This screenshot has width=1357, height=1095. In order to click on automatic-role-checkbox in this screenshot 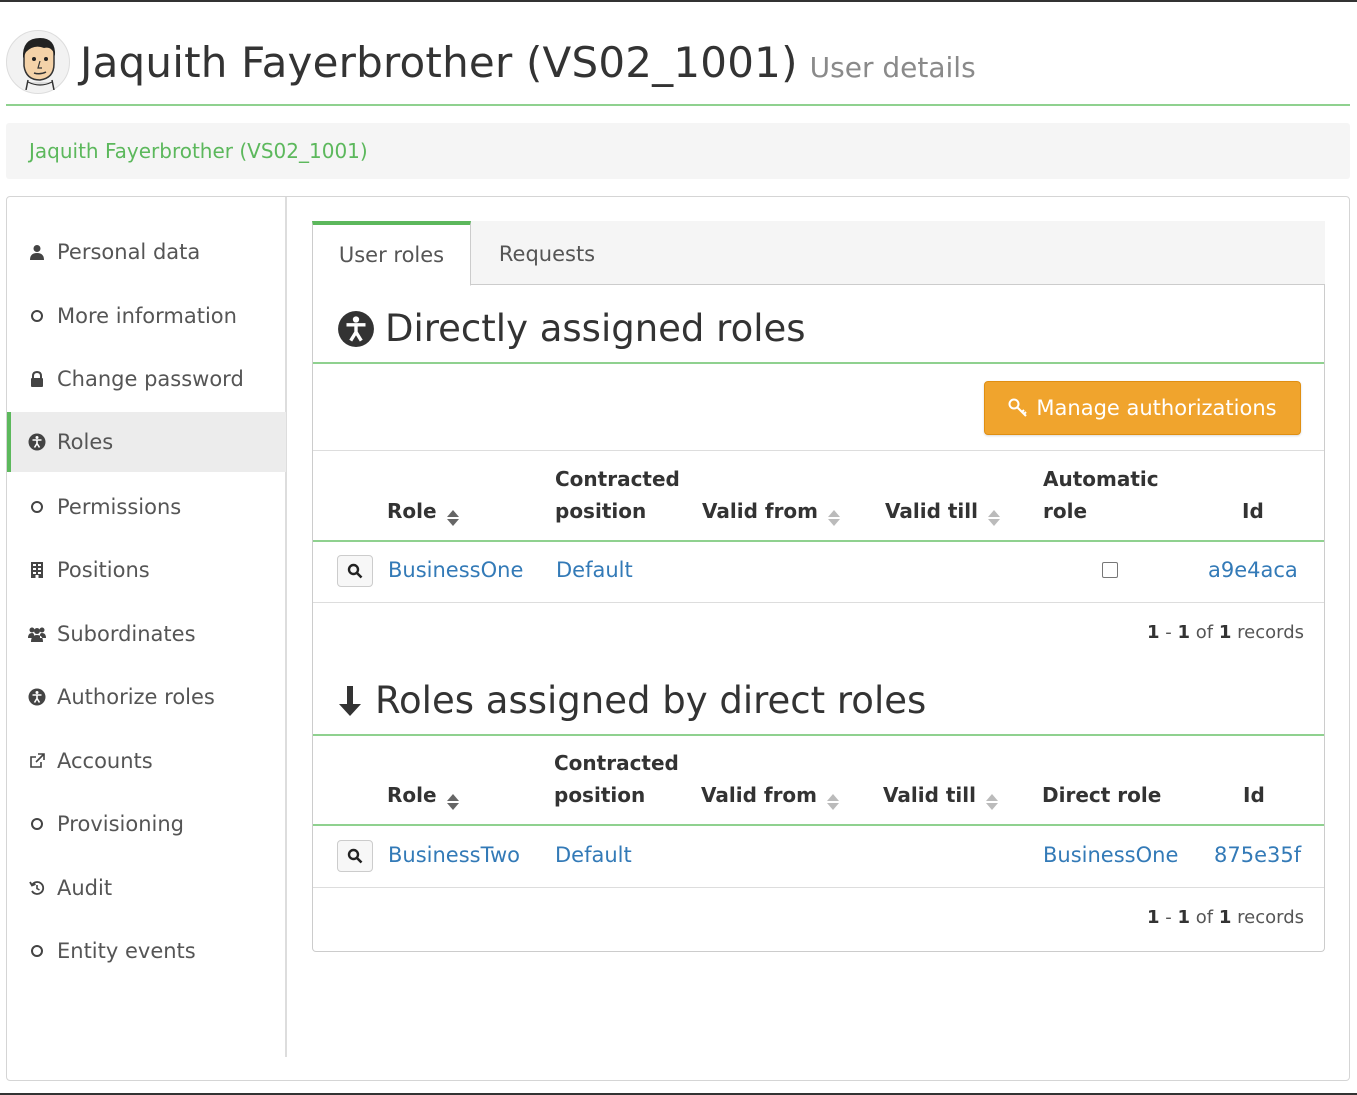, I will do `click(1110, 570)`.